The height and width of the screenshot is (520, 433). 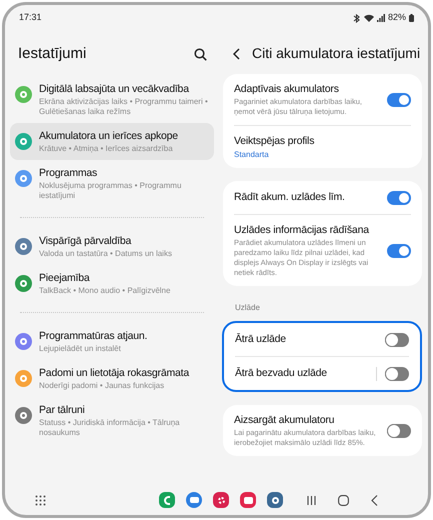 I want to click on camera-app-icon, so click(x=248, y=500).